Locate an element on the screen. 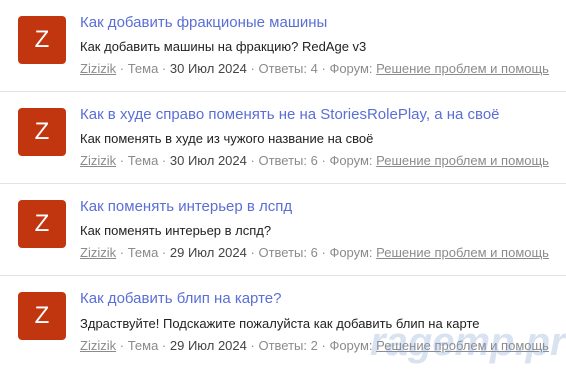 The height and width of the screenshot is (375, 566). thread-title-link: Как добавить блип на карте? is located at coordinates (180, 298).